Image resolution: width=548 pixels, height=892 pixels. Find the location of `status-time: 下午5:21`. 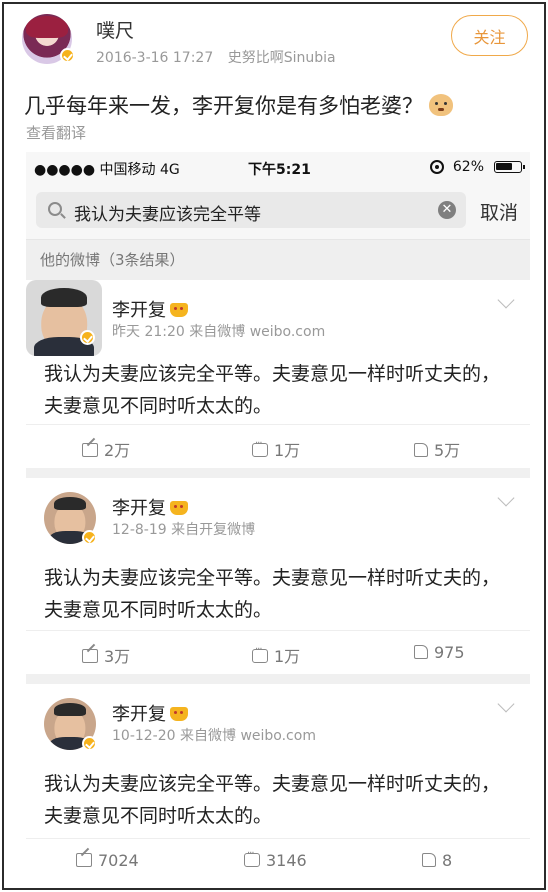

status-time: 下午5:21 is located at coordinates (279, 170).